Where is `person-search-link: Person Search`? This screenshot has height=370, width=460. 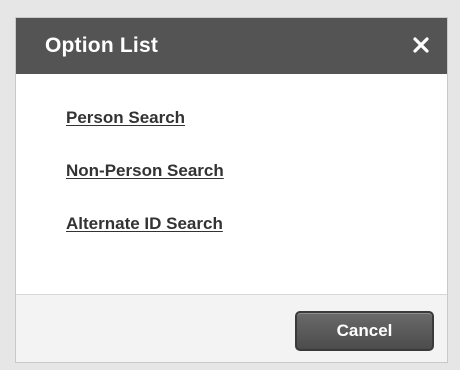 person-search-link: Person Search is located at coordinates (125, 117).